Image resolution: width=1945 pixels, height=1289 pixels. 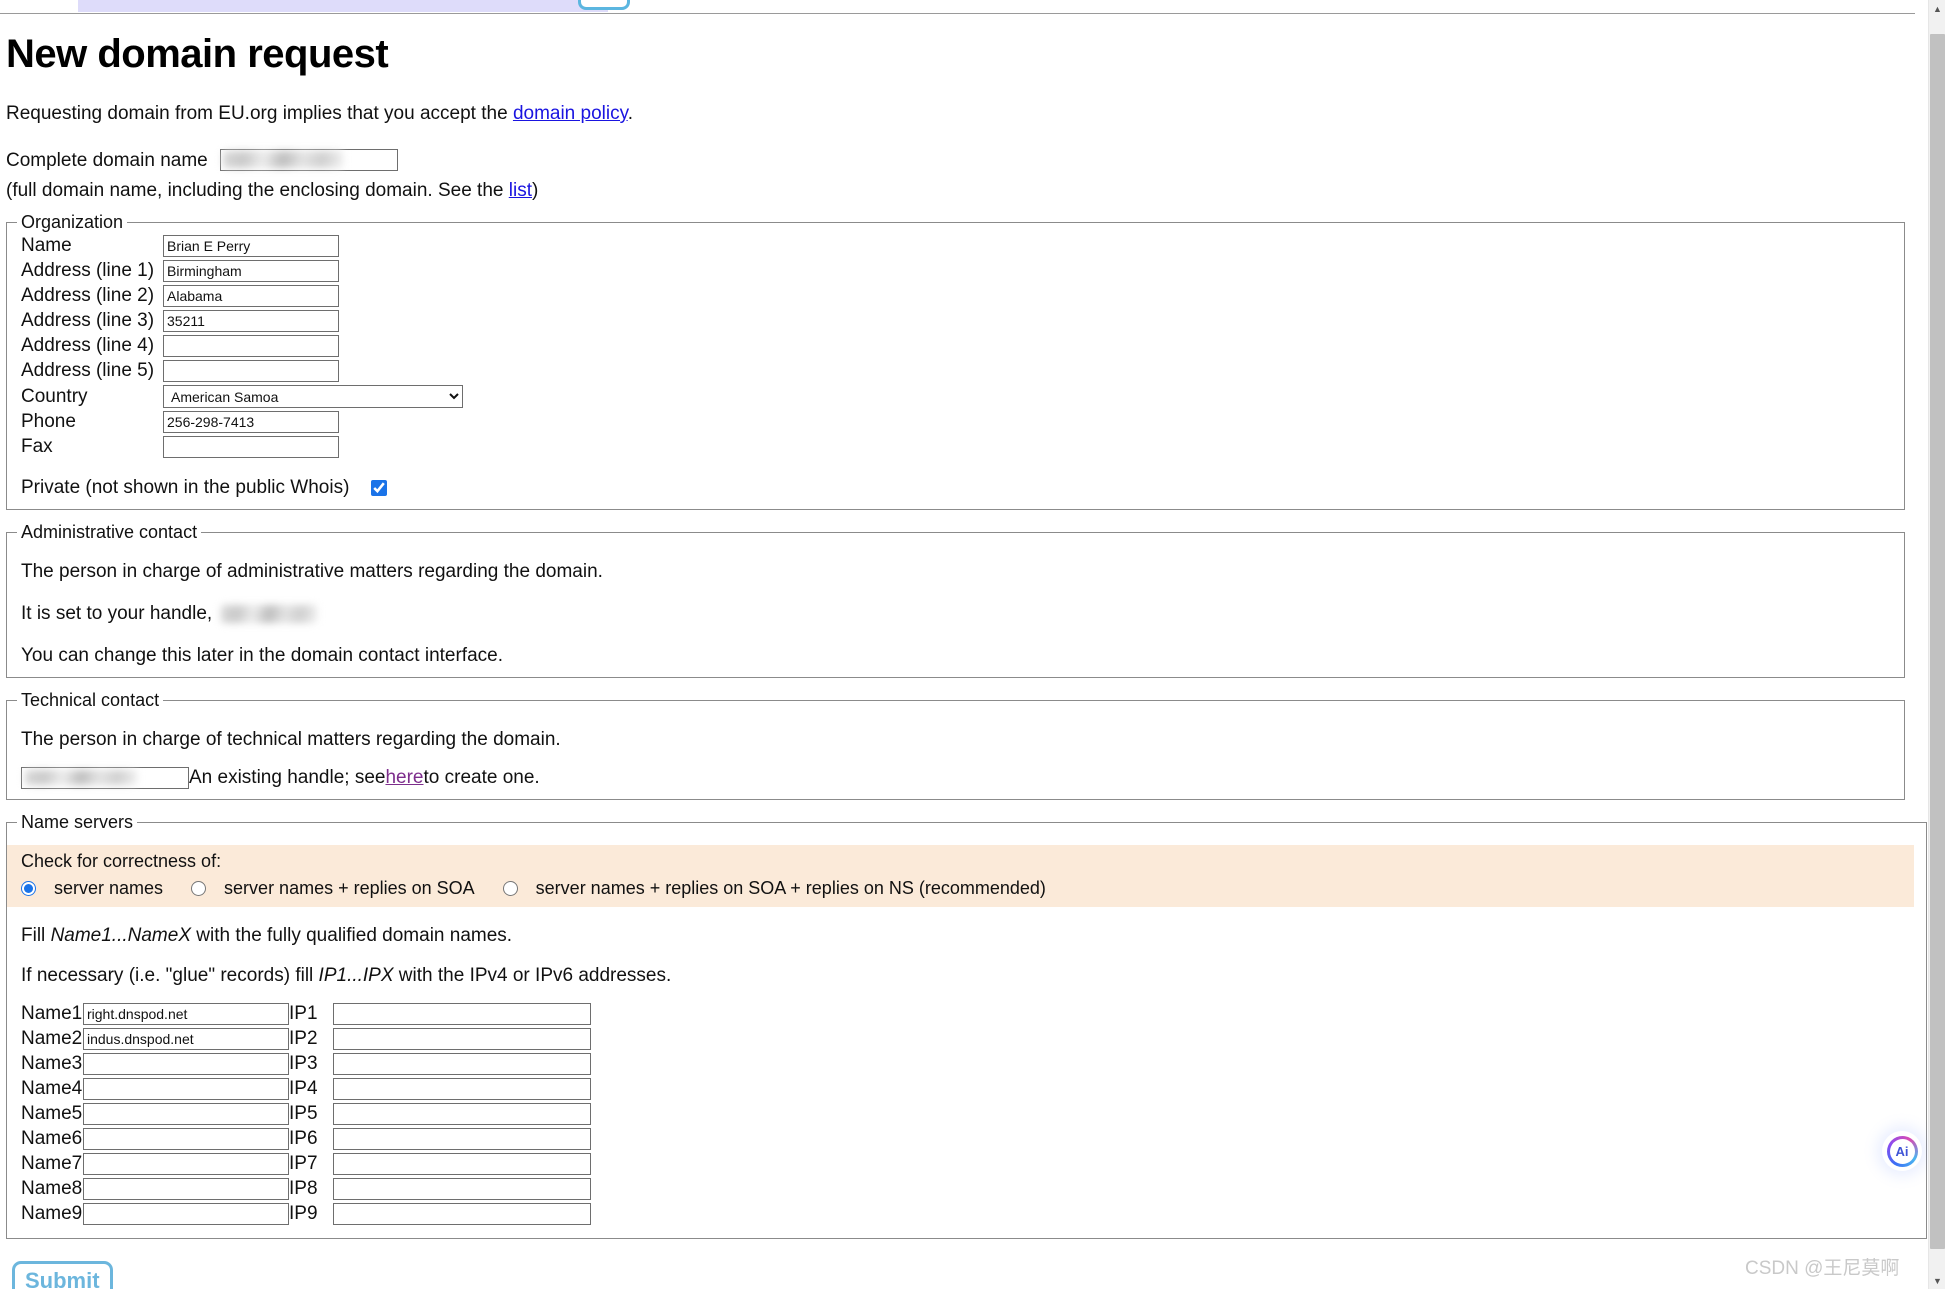 I want to click on country-select: American Samoa, so click(x=313, y=396).